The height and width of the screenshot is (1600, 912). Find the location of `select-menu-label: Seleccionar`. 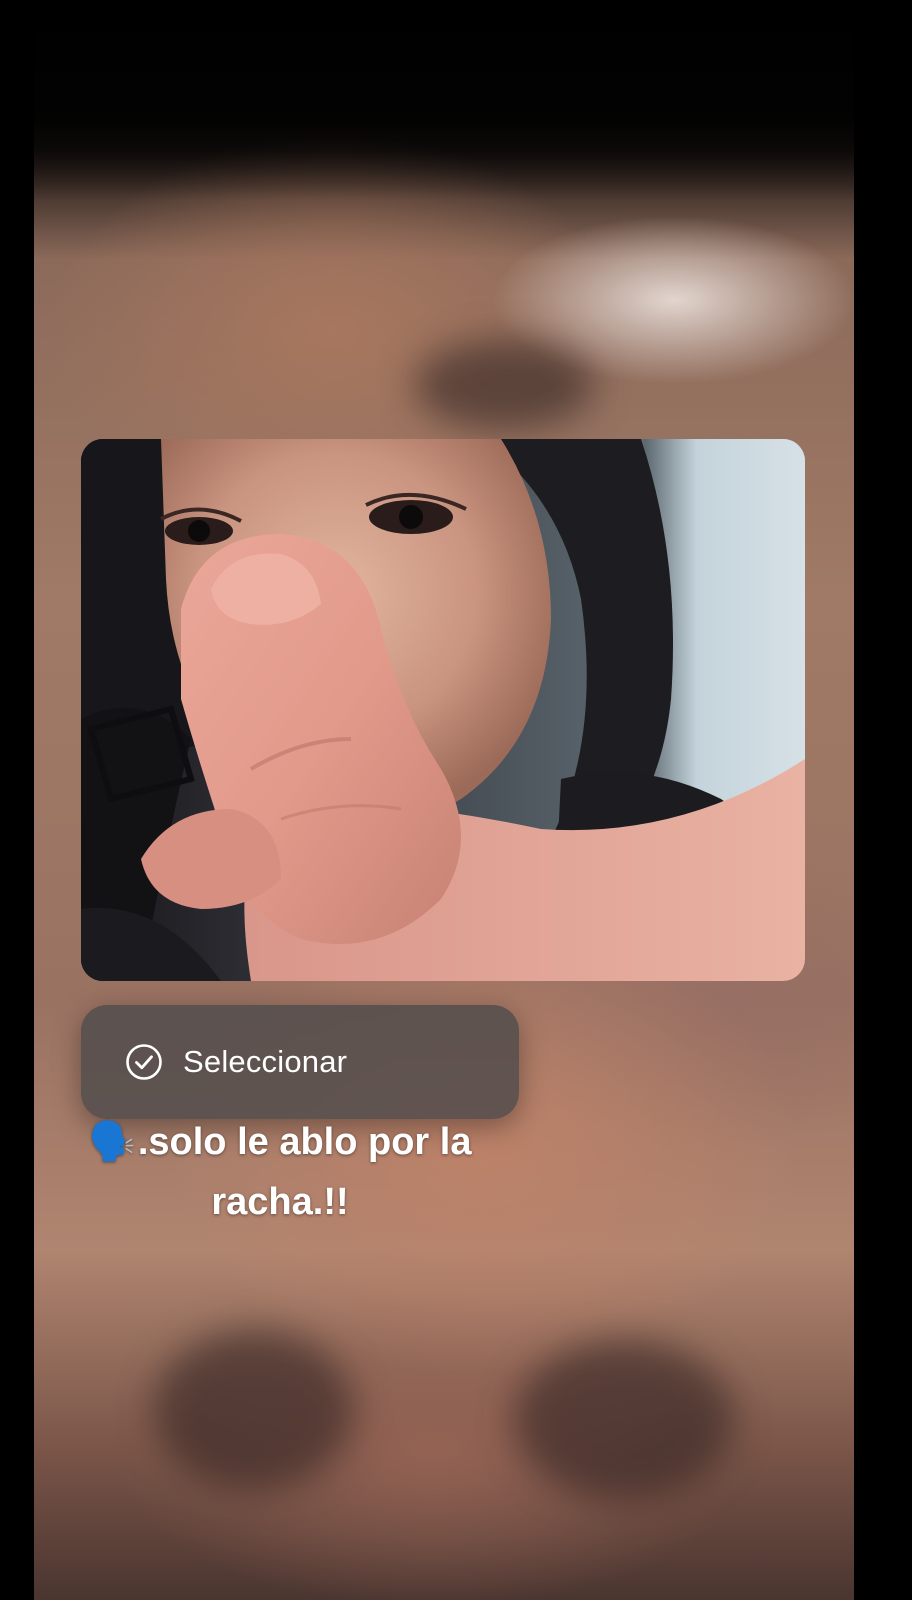

select-menu-label: Seleccionar is located at coordinates (265, 1061).